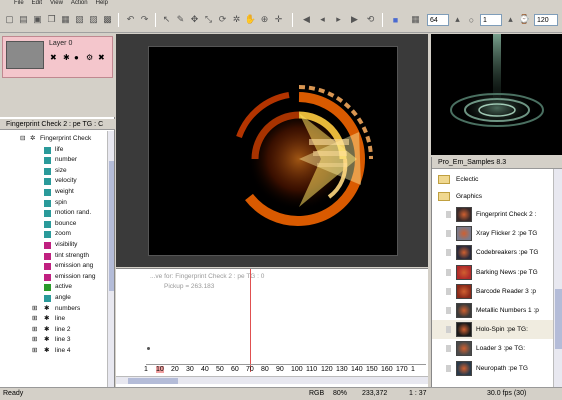  I want to click on render-toggle-icon: ⚙, so click(89, 57).